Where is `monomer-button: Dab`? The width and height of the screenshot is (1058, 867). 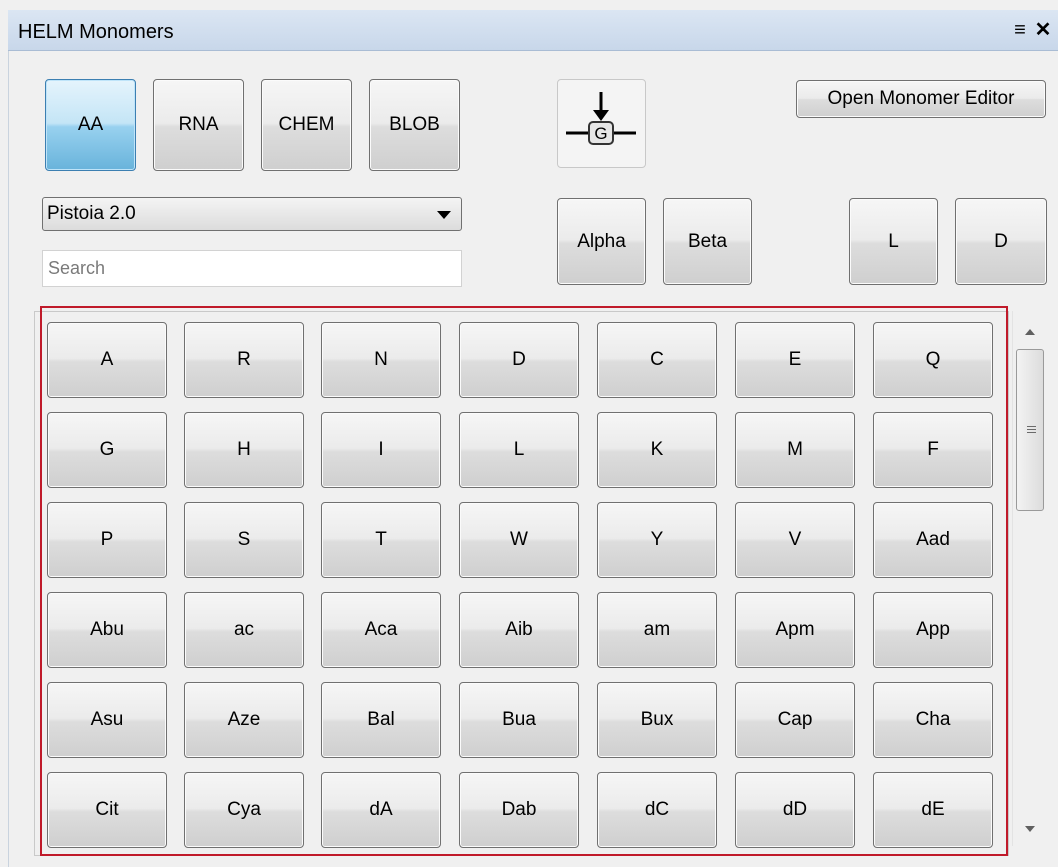
monomer-button: Dab is located at coordinates (519, 810).